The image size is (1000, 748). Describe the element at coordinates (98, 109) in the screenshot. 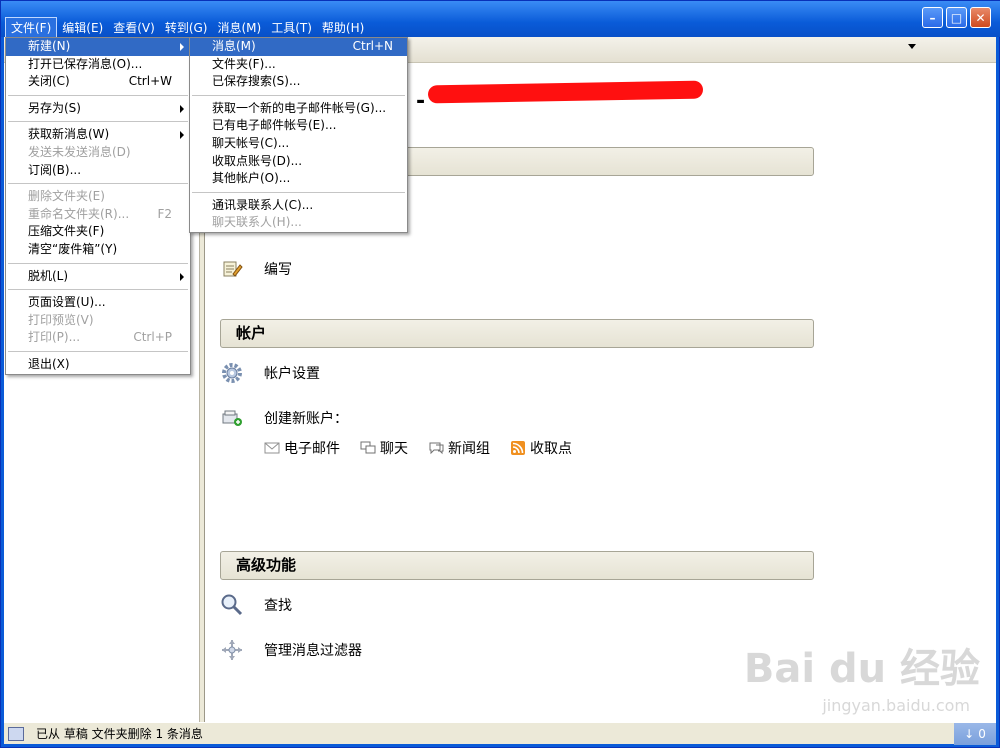

I see `menu-item-save-as: 另存为(S)` at that location.